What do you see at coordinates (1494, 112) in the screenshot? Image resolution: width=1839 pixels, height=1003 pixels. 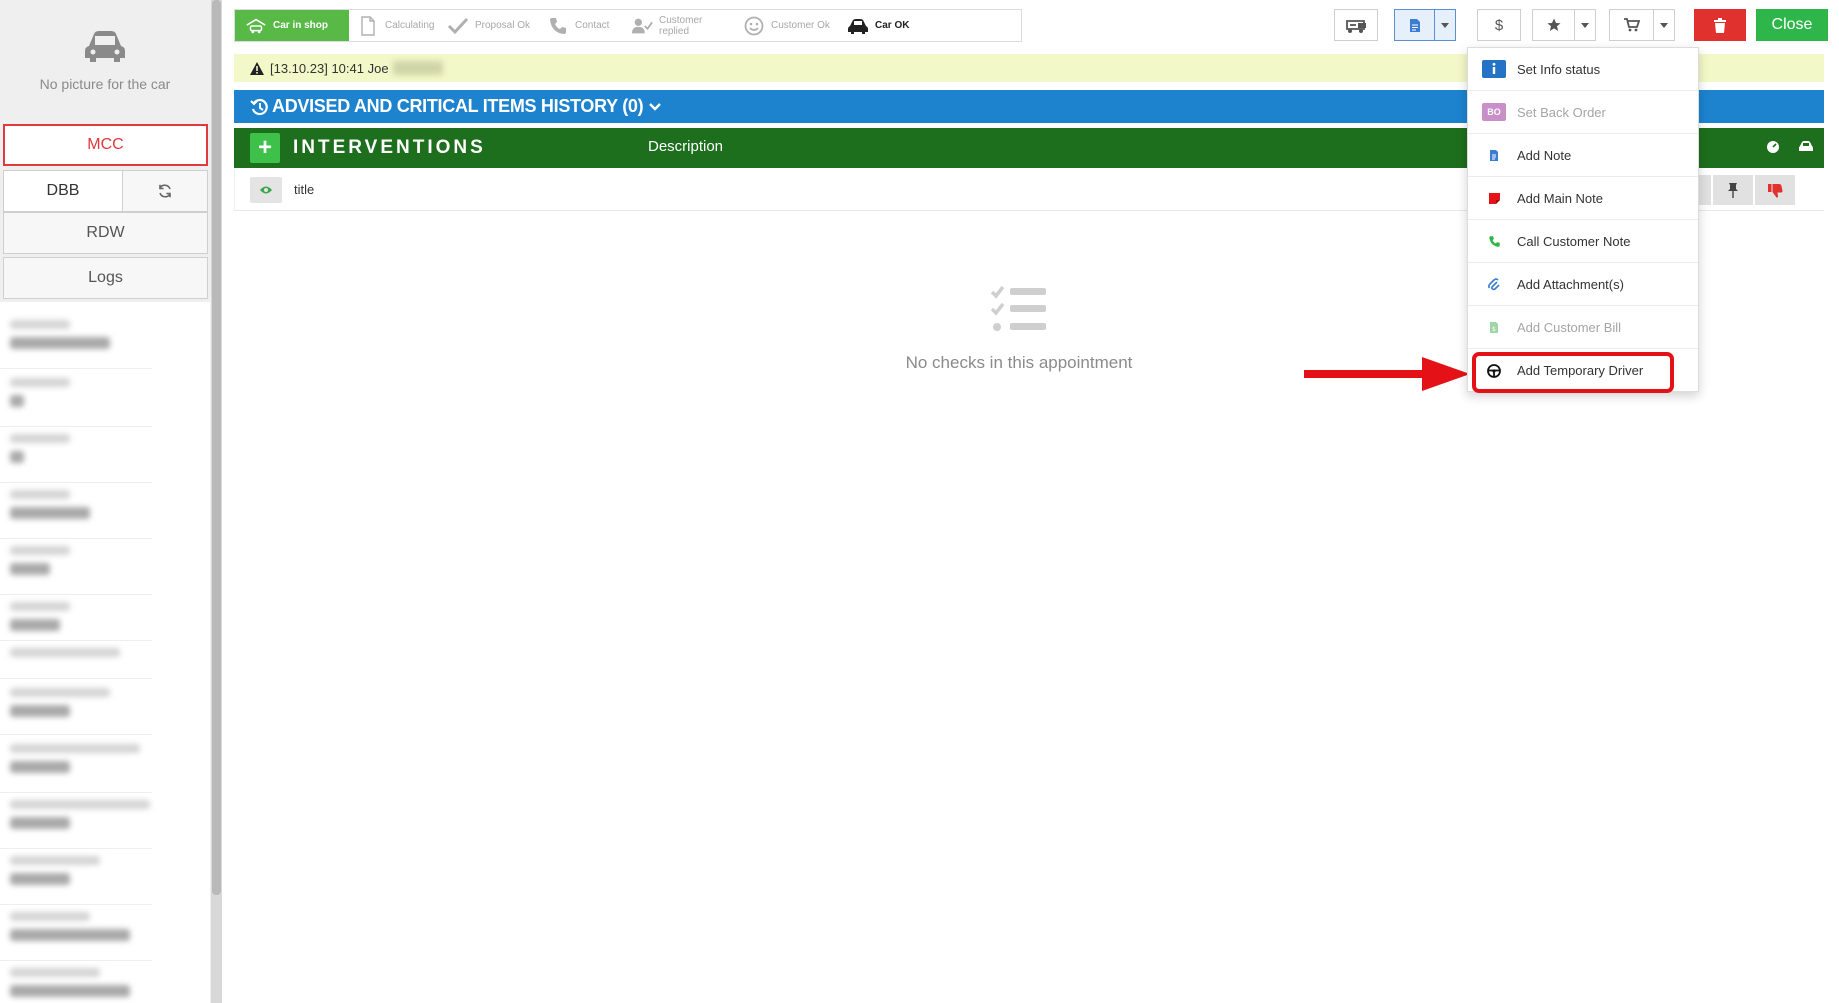 I see `bo-badge-icon: BO` at bounding box center [1494, 112].